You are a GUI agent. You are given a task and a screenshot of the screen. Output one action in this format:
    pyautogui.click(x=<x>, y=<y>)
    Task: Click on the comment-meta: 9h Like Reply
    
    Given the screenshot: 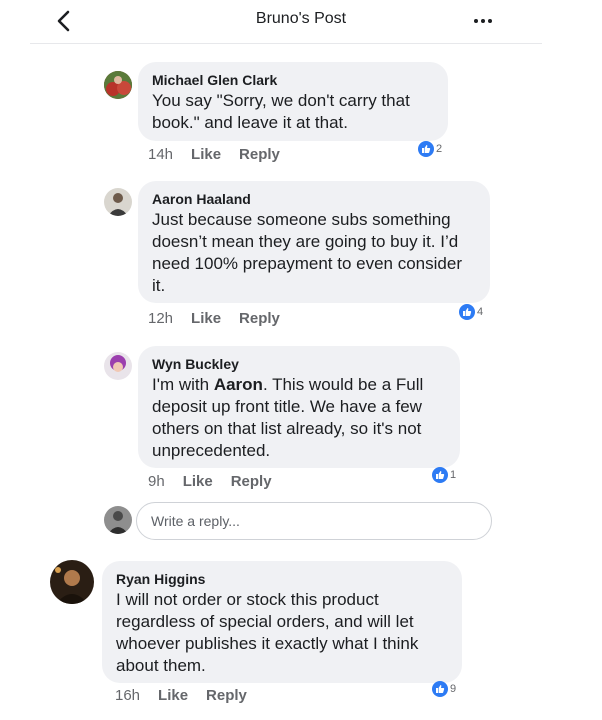 What is the action you would take?
    pyautogui.click(x=210, y=481)
    